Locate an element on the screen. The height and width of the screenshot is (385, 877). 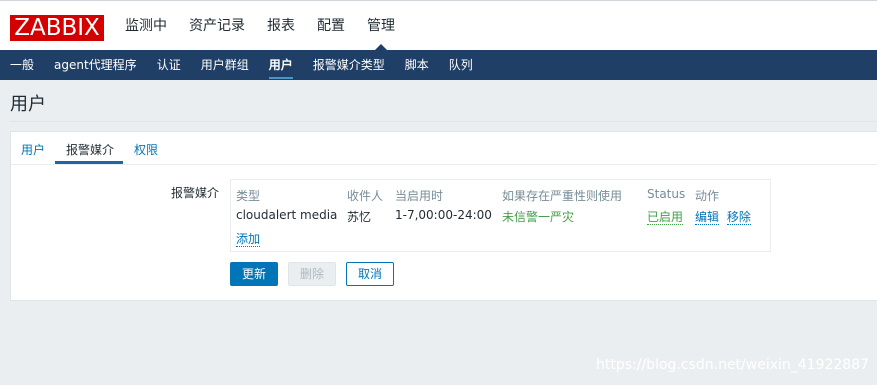
media-type-value: cloudalert media is located at coordinates (287, 215).